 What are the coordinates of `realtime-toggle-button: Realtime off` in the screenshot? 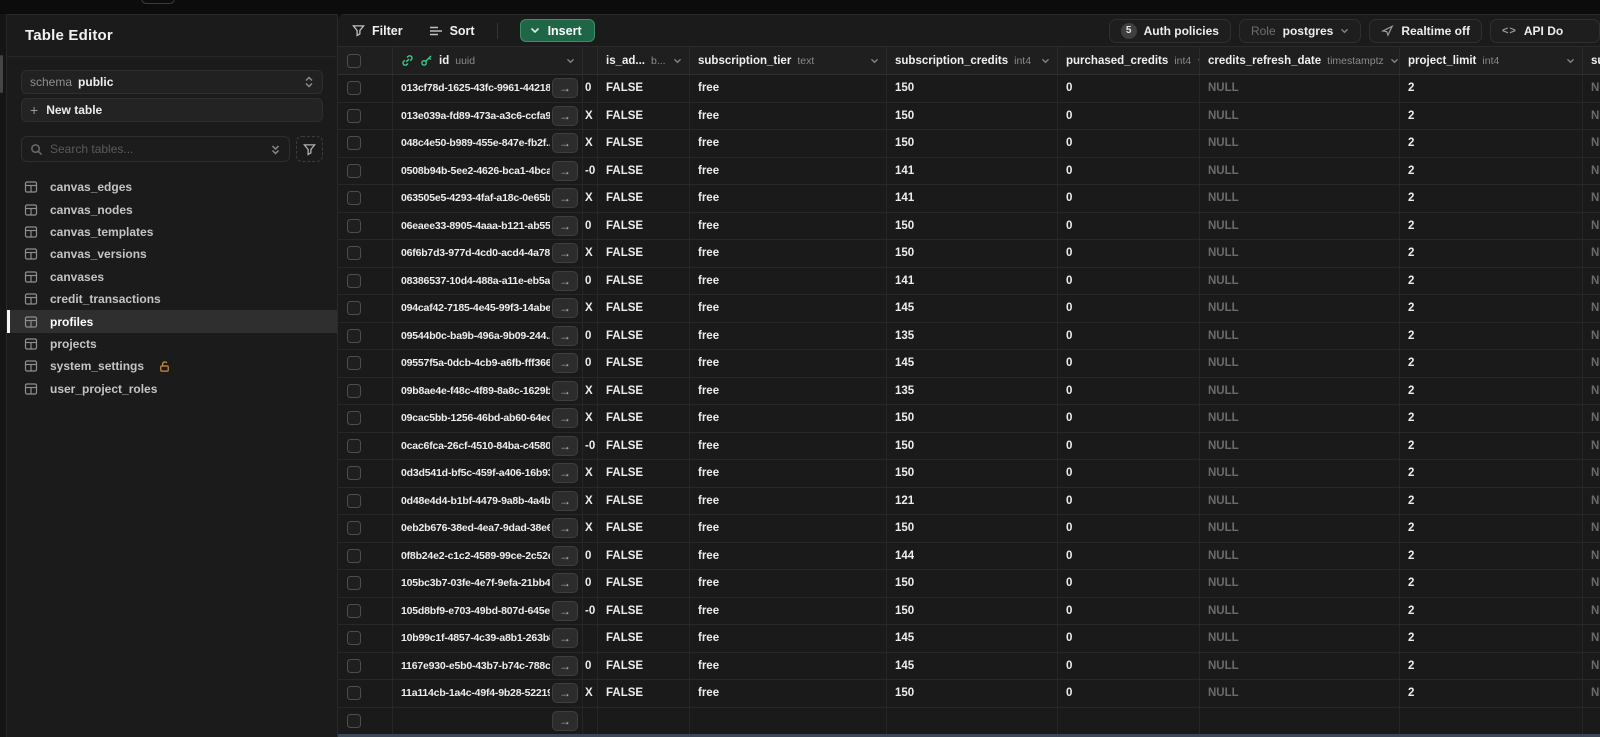 It's located at (1425, 30).